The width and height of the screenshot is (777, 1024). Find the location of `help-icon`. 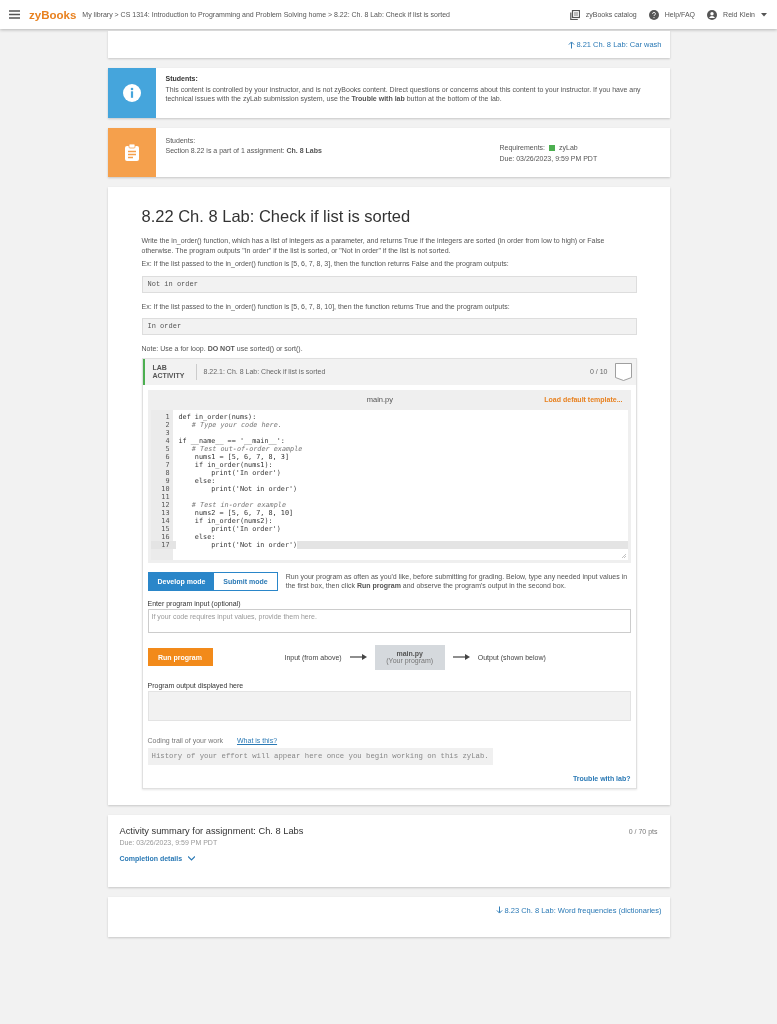

help-icon is located at coordinates (653, 14).